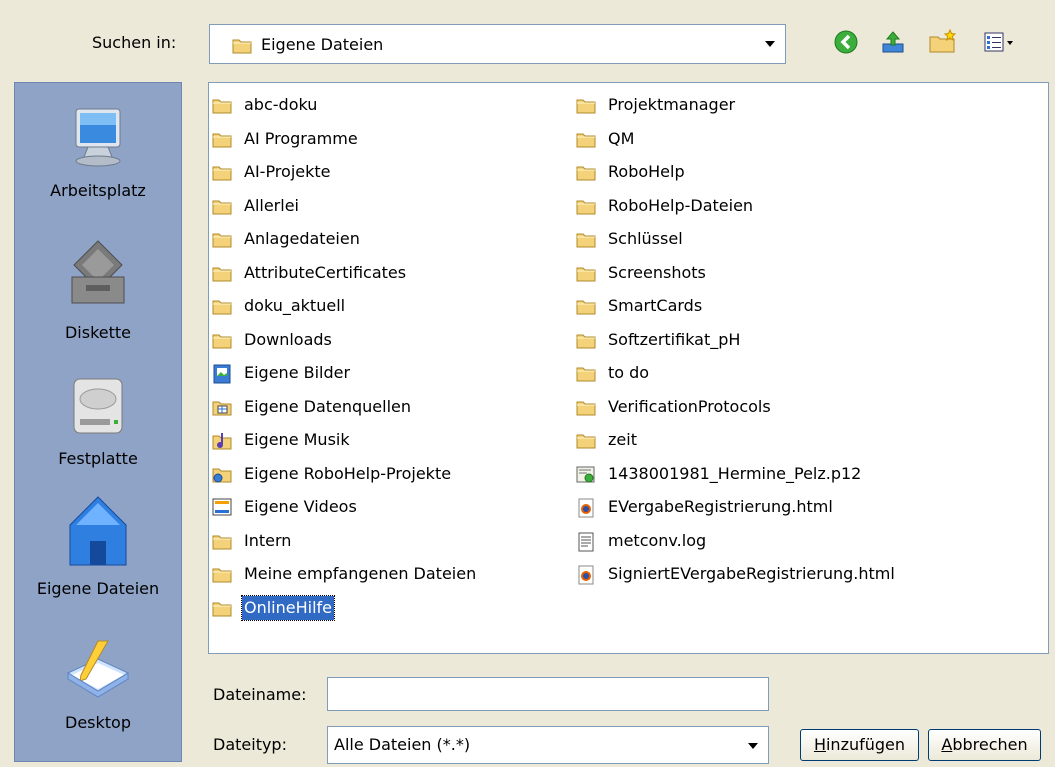 The image size is (1055, 767). I want to click on file-name: abc-doku, so click(281, 104).